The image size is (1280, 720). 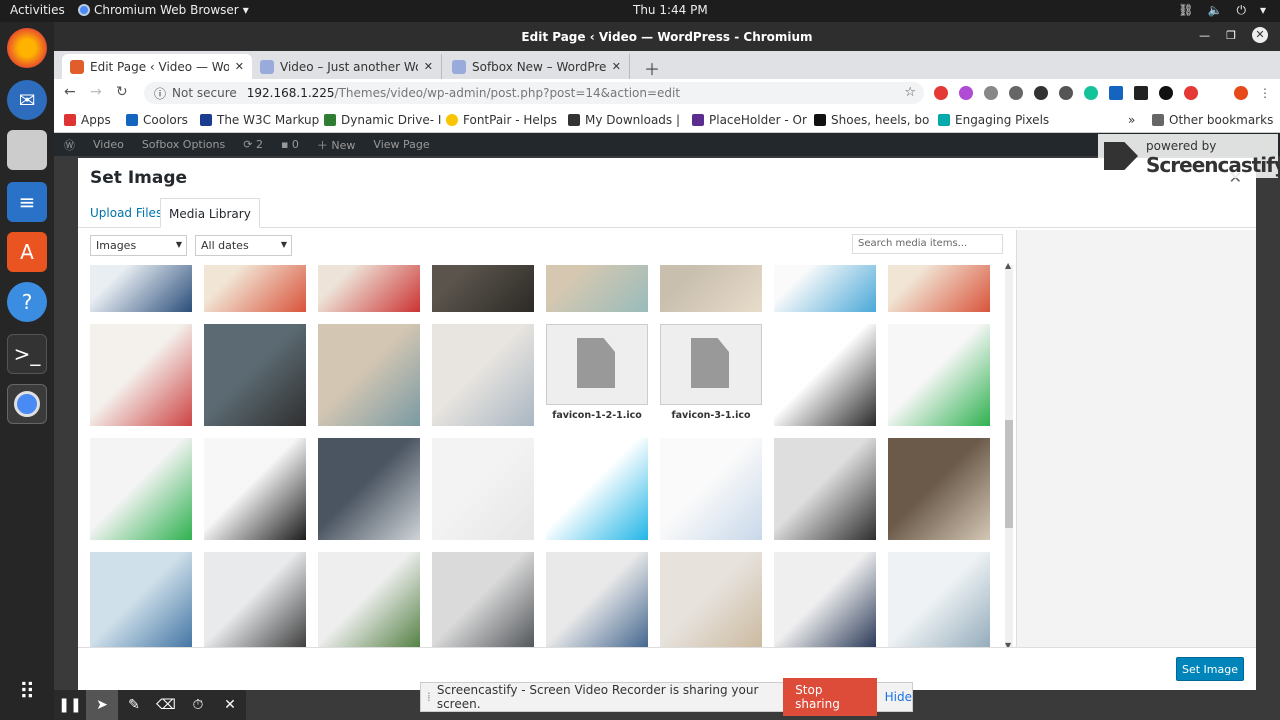 I want to click on tab-media-library: Media Library, so click(x=210, y=213).